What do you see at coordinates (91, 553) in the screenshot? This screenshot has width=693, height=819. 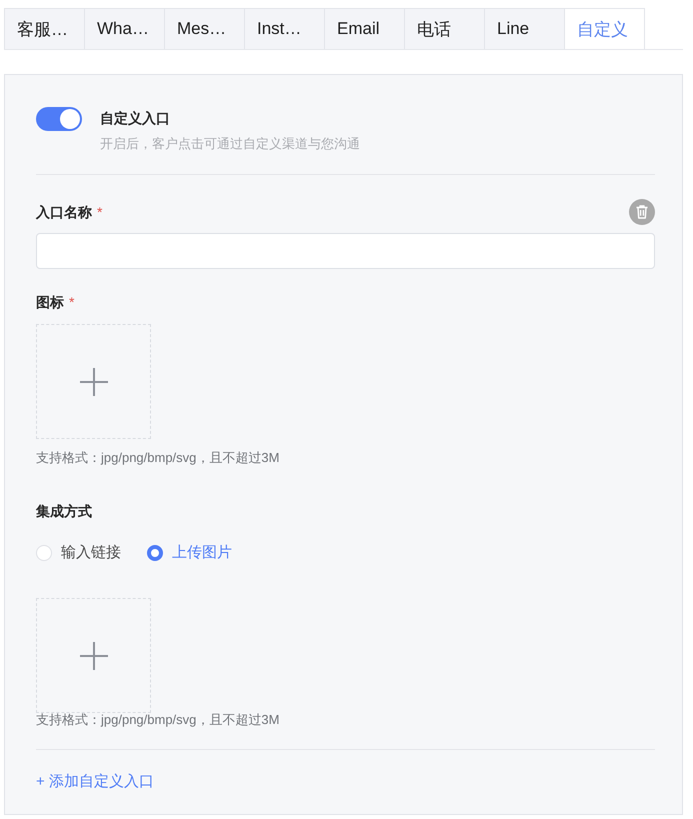 I see `radio-label: 输入链接` at bounding box center [91, 553].